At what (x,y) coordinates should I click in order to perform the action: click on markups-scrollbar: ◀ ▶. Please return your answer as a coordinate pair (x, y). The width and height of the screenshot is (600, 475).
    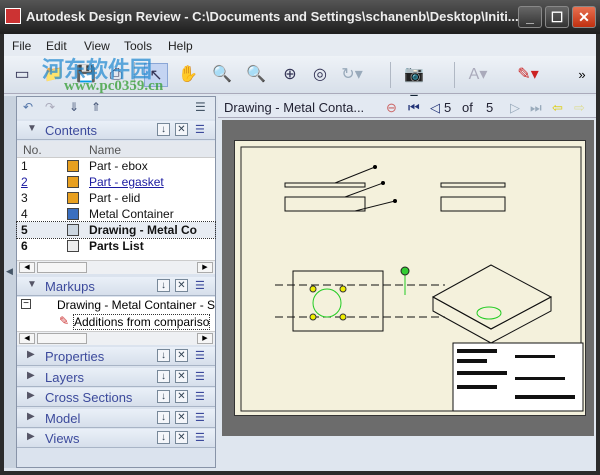
    Looking at the image, I should click on (116, 338).